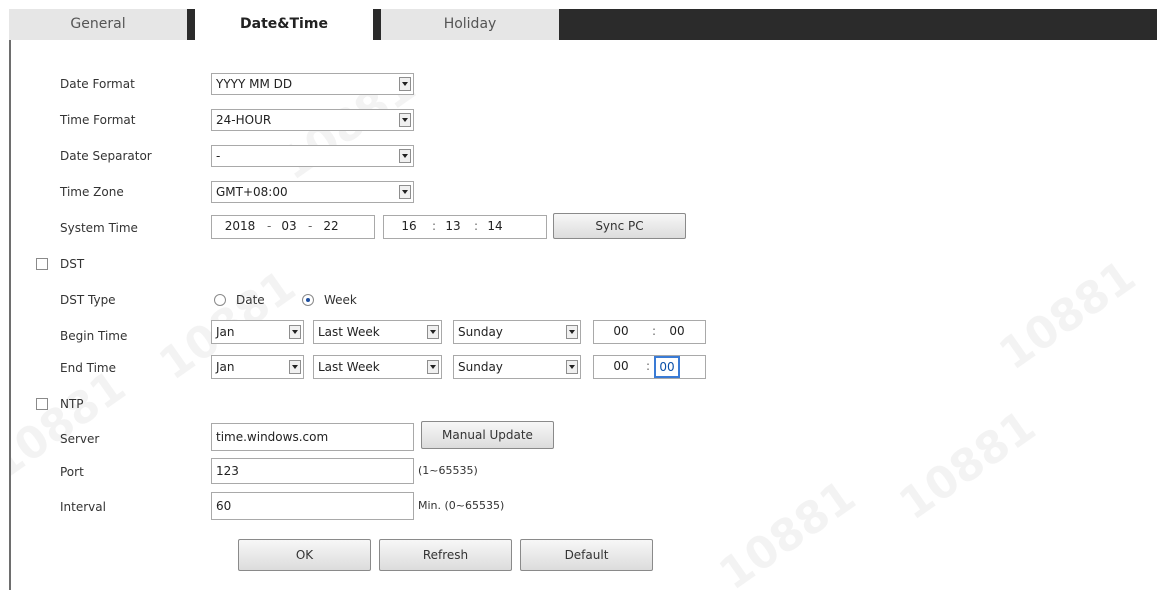  What do you see at coordinates (304, 555) in the screenshot?
I see `ok-button: OK` at bounding box center [304, 555].